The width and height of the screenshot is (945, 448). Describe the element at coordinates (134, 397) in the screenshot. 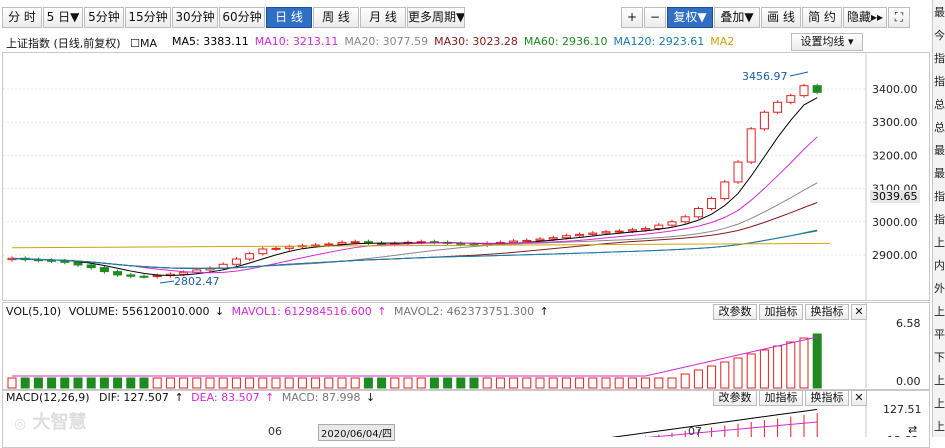

I see `dif-value: DIF: 127.507` at that location.